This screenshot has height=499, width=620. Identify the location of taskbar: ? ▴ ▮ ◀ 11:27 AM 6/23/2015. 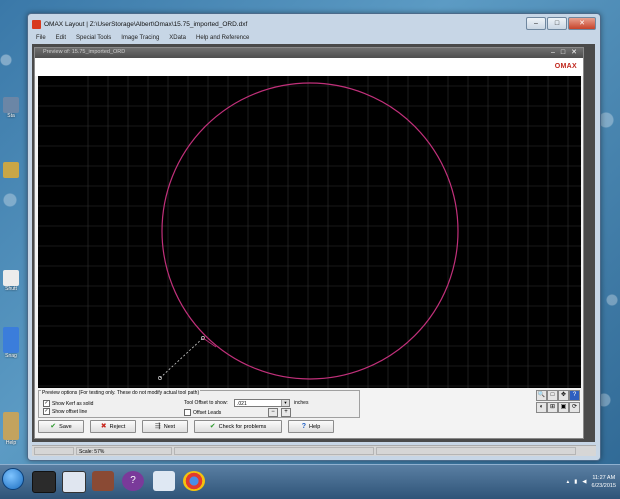
(310, 481).